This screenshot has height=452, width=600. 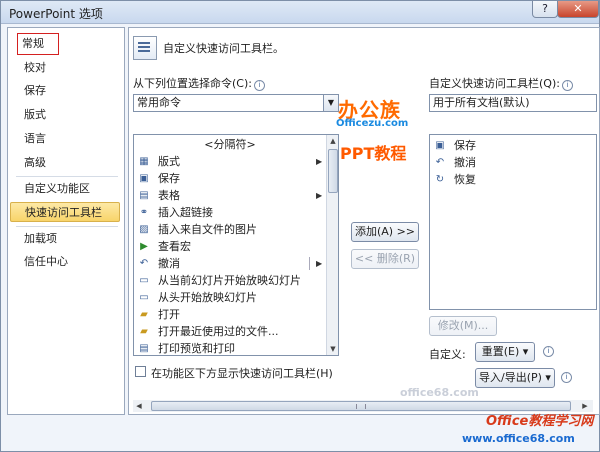 What do you see at coordinates (447, 354) in the screenshot?
I see `customize-label: 自定义:` at bounding box center [447, 354].